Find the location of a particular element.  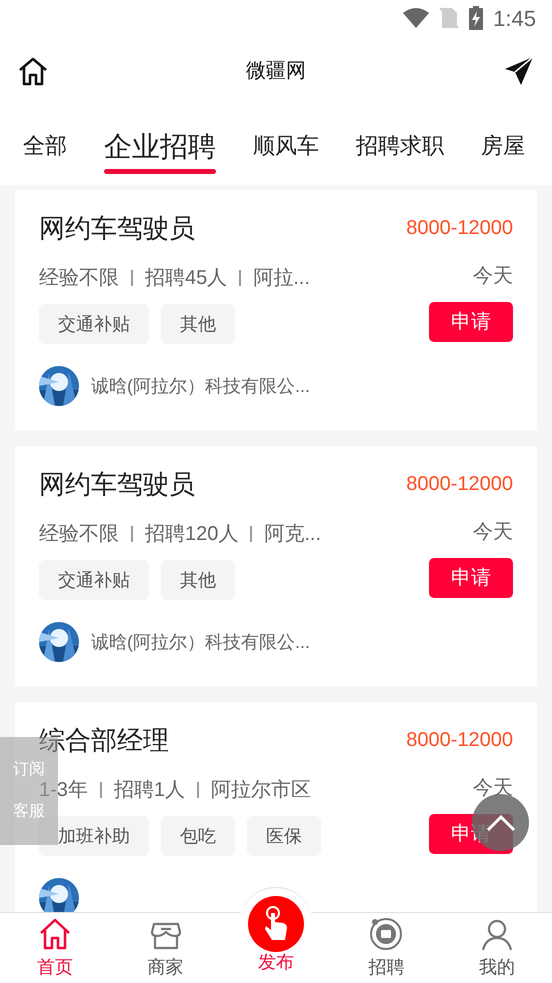

user-icon is located at coordinates (497, 935).